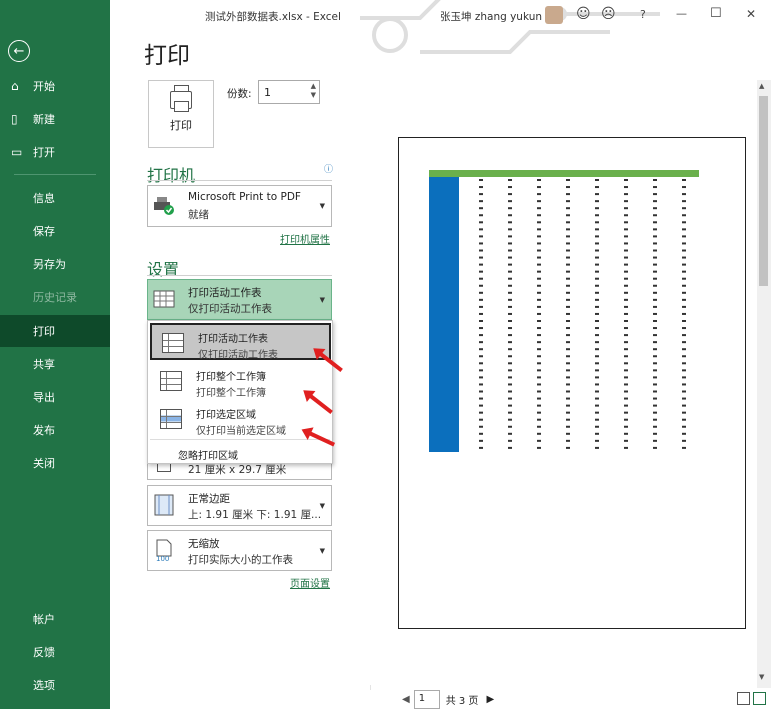 The width and height of the screenshot is (773, 709). Describe the element at coordinates (55, 331) in the screenshot. I see `sidebar-item-print: 打印` at that location.